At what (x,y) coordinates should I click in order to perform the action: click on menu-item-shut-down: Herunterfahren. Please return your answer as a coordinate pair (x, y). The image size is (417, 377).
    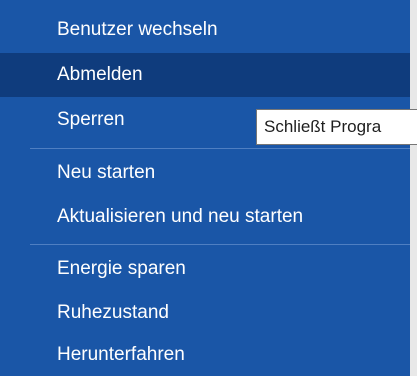
    Looking at the image, I should click on (205, 355).